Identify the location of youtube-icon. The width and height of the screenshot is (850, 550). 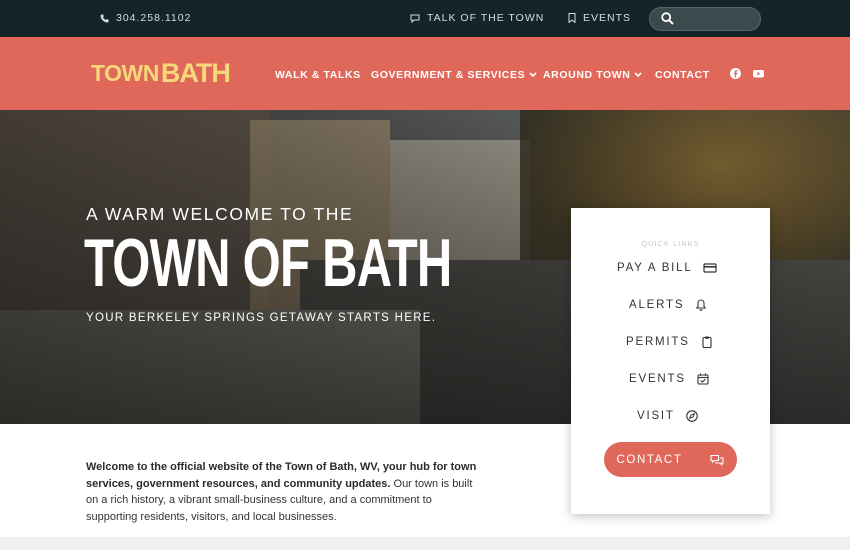
(758, 73).